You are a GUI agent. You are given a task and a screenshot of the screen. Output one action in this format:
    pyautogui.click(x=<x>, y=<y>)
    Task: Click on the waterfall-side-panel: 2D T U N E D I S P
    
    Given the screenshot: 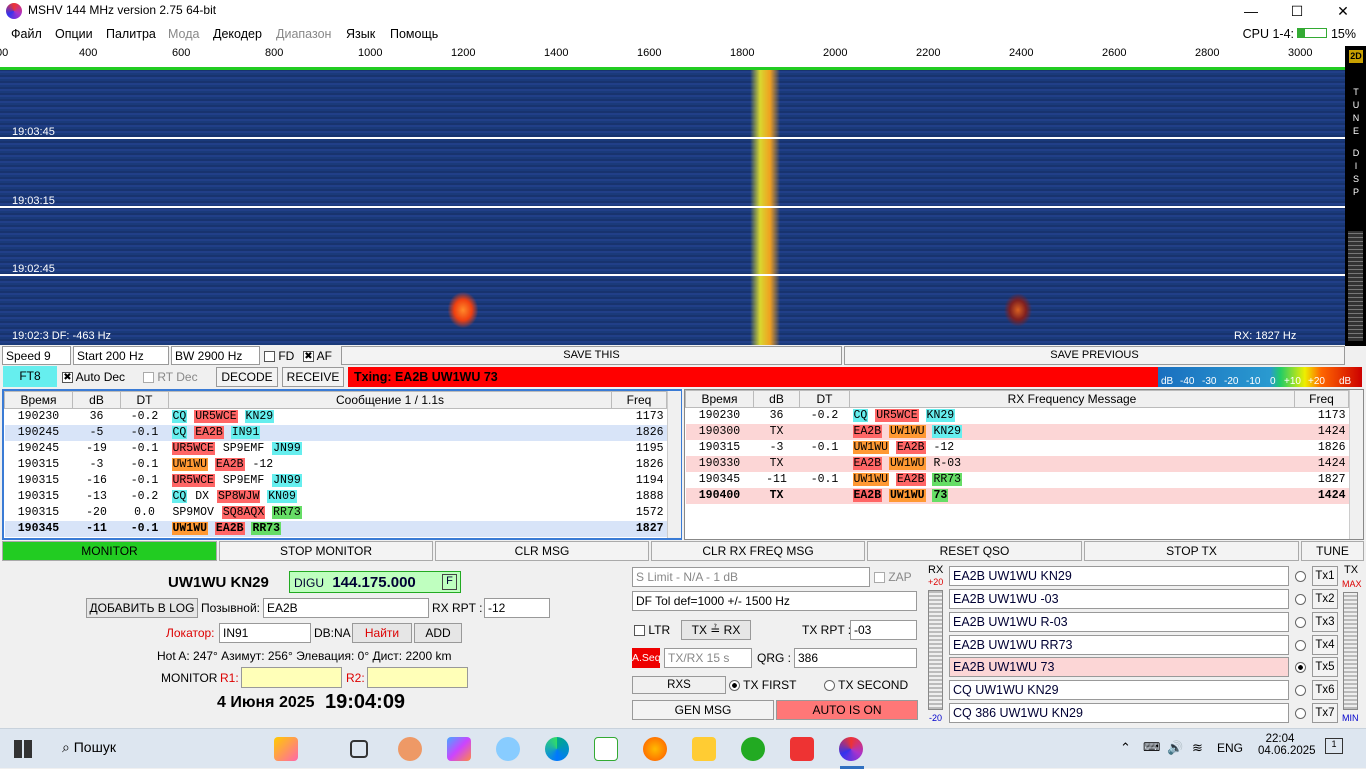 What is the action you would take?
    pyautogui.click(x=1355, y=196)
    